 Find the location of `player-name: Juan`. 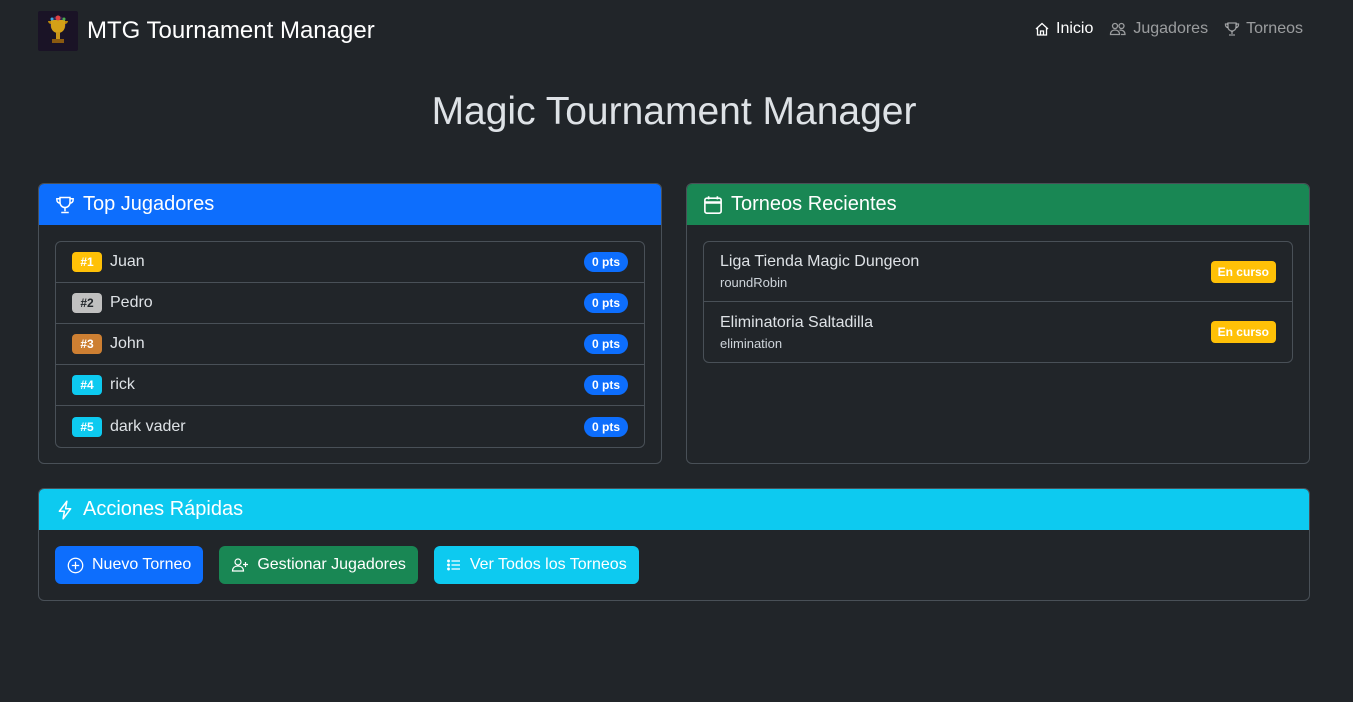

player-name: Juan is located at coordinates (127, 261).